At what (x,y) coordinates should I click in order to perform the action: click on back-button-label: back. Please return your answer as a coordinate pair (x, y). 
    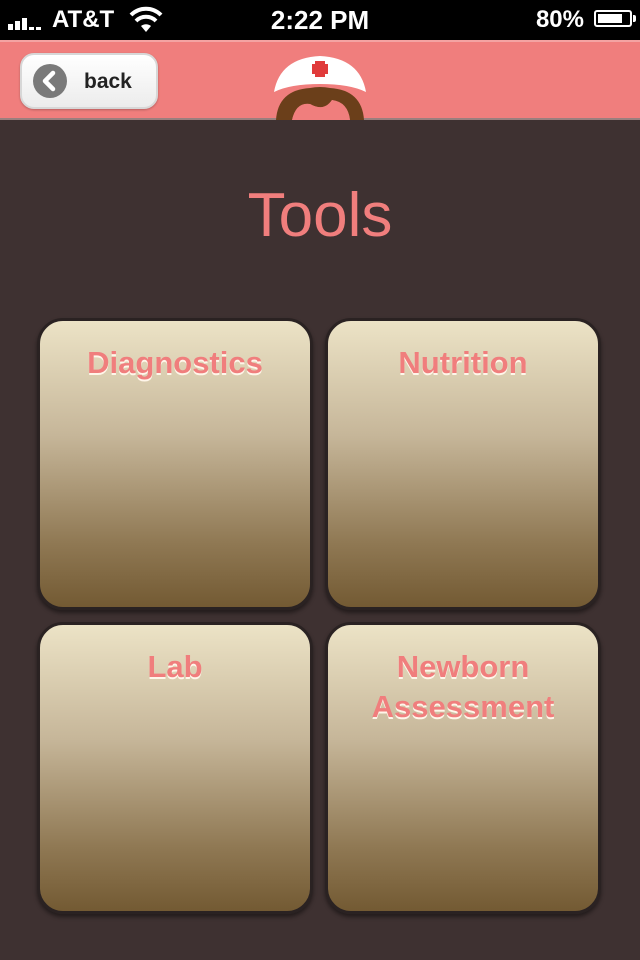
    Looking at the image, I should click on (108, 81).